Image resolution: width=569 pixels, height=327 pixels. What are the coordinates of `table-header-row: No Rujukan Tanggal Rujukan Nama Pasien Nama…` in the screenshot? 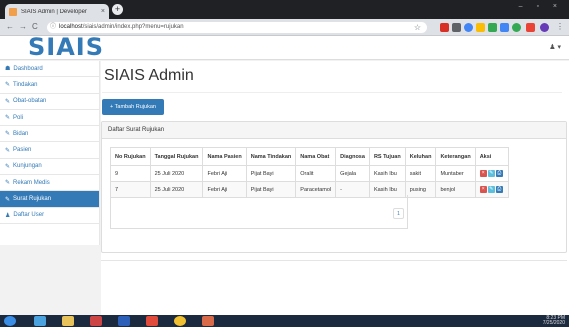 It's located at (309, 156).